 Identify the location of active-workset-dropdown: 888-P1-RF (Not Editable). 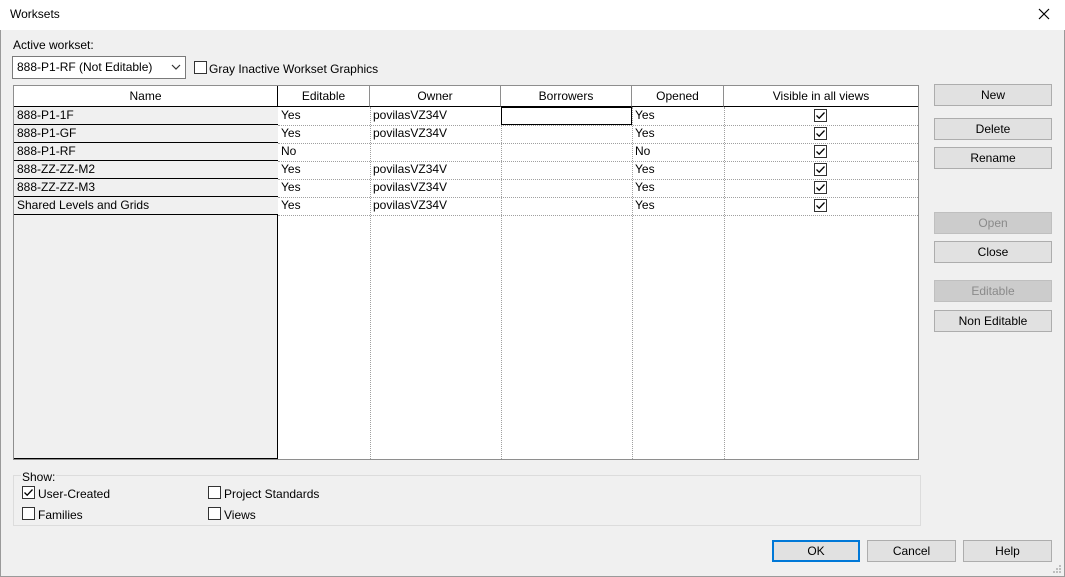
(99, 67).